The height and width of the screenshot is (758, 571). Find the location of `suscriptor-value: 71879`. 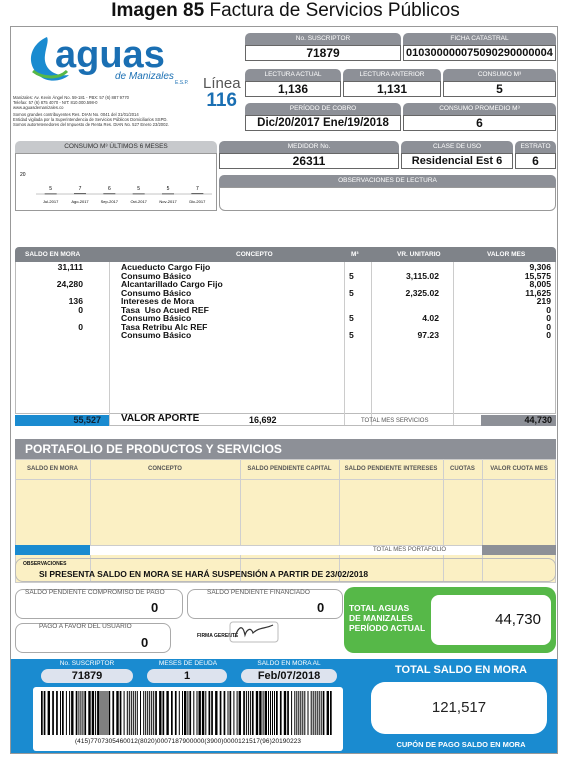

suscriptor-value: 71879 is located at coordinates (323, 53).